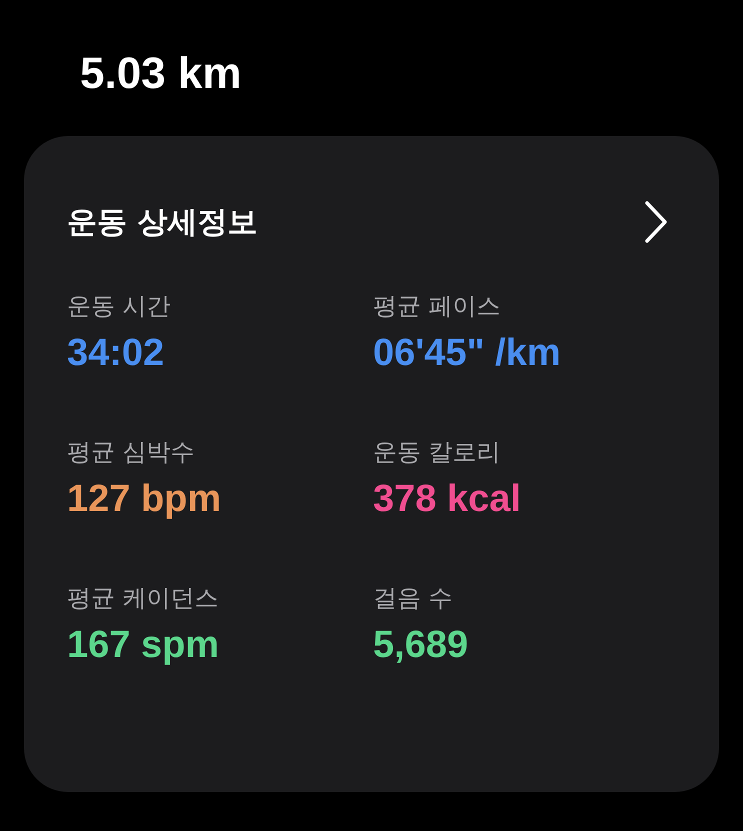  What do you see at coordinates (116, 353) in the screenshot?
I see `stat-value: 34:02` at bounding box center [116, 353].